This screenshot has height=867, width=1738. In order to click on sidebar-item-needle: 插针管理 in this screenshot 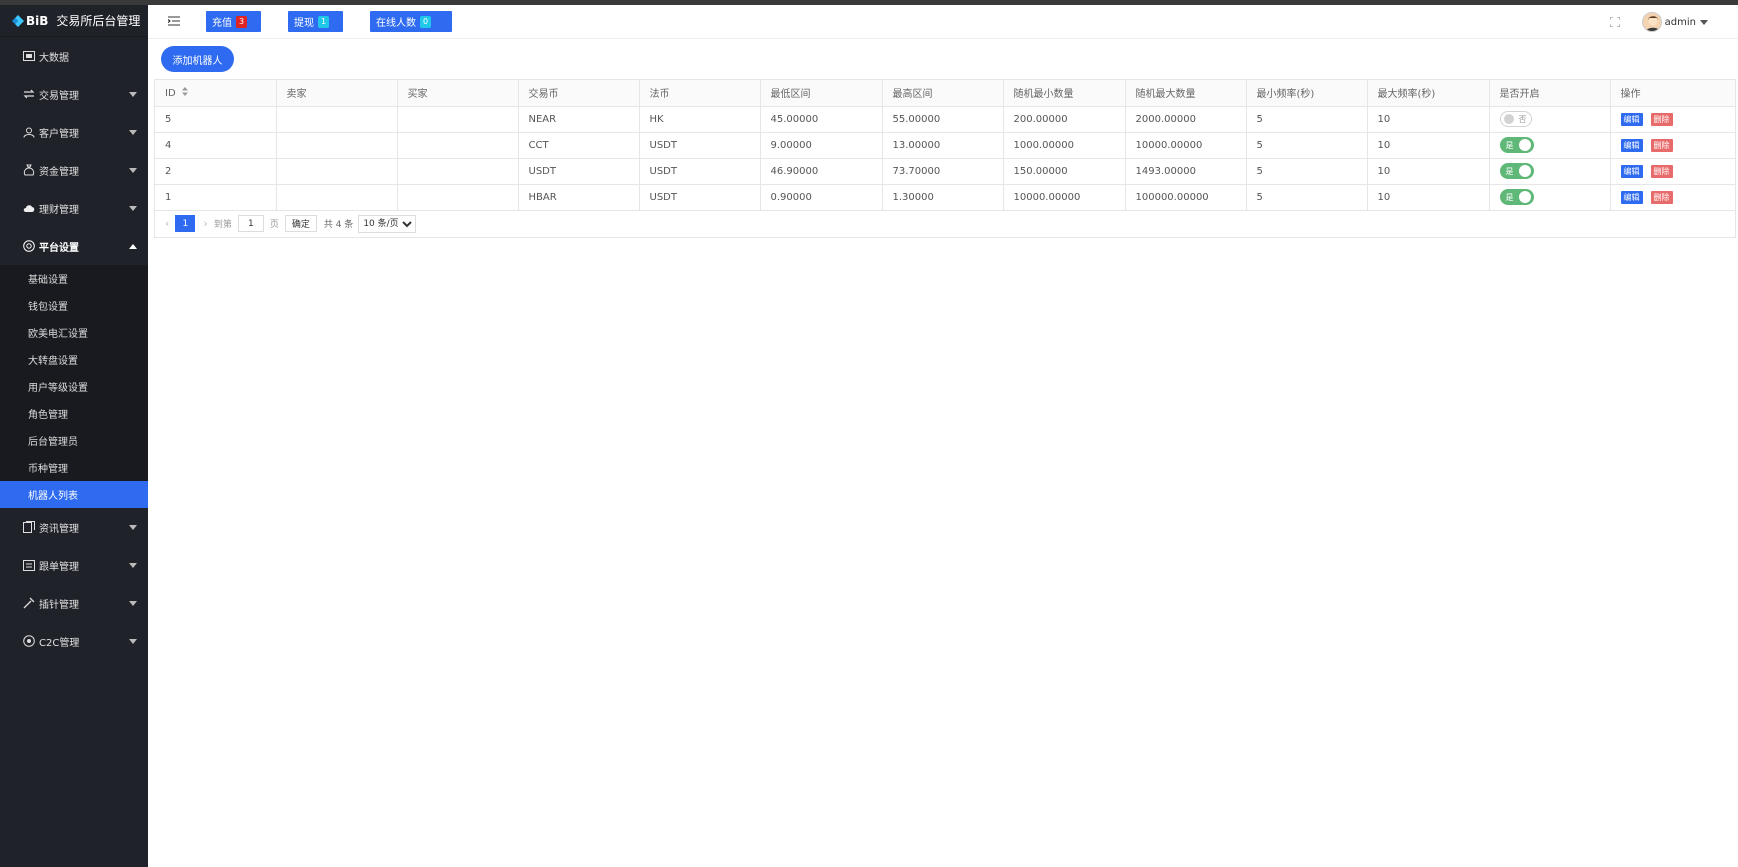, I will do `click(74, 603)`.